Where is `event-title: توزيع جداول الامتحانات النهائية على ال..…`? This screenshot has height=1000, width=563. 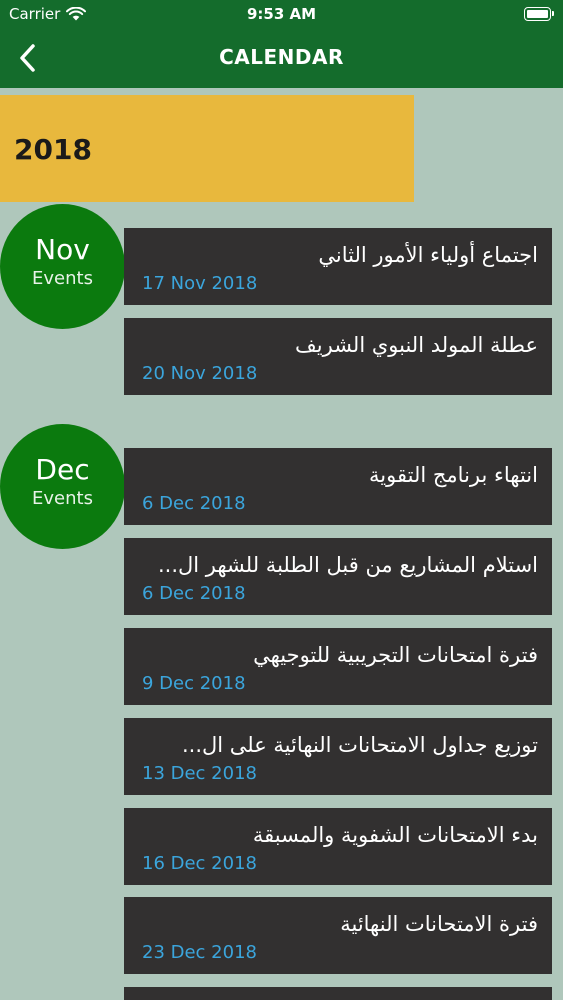
event-title: توزيع جداول الامتحانات النهائية على ال..… is located at coordinates (359, 745).